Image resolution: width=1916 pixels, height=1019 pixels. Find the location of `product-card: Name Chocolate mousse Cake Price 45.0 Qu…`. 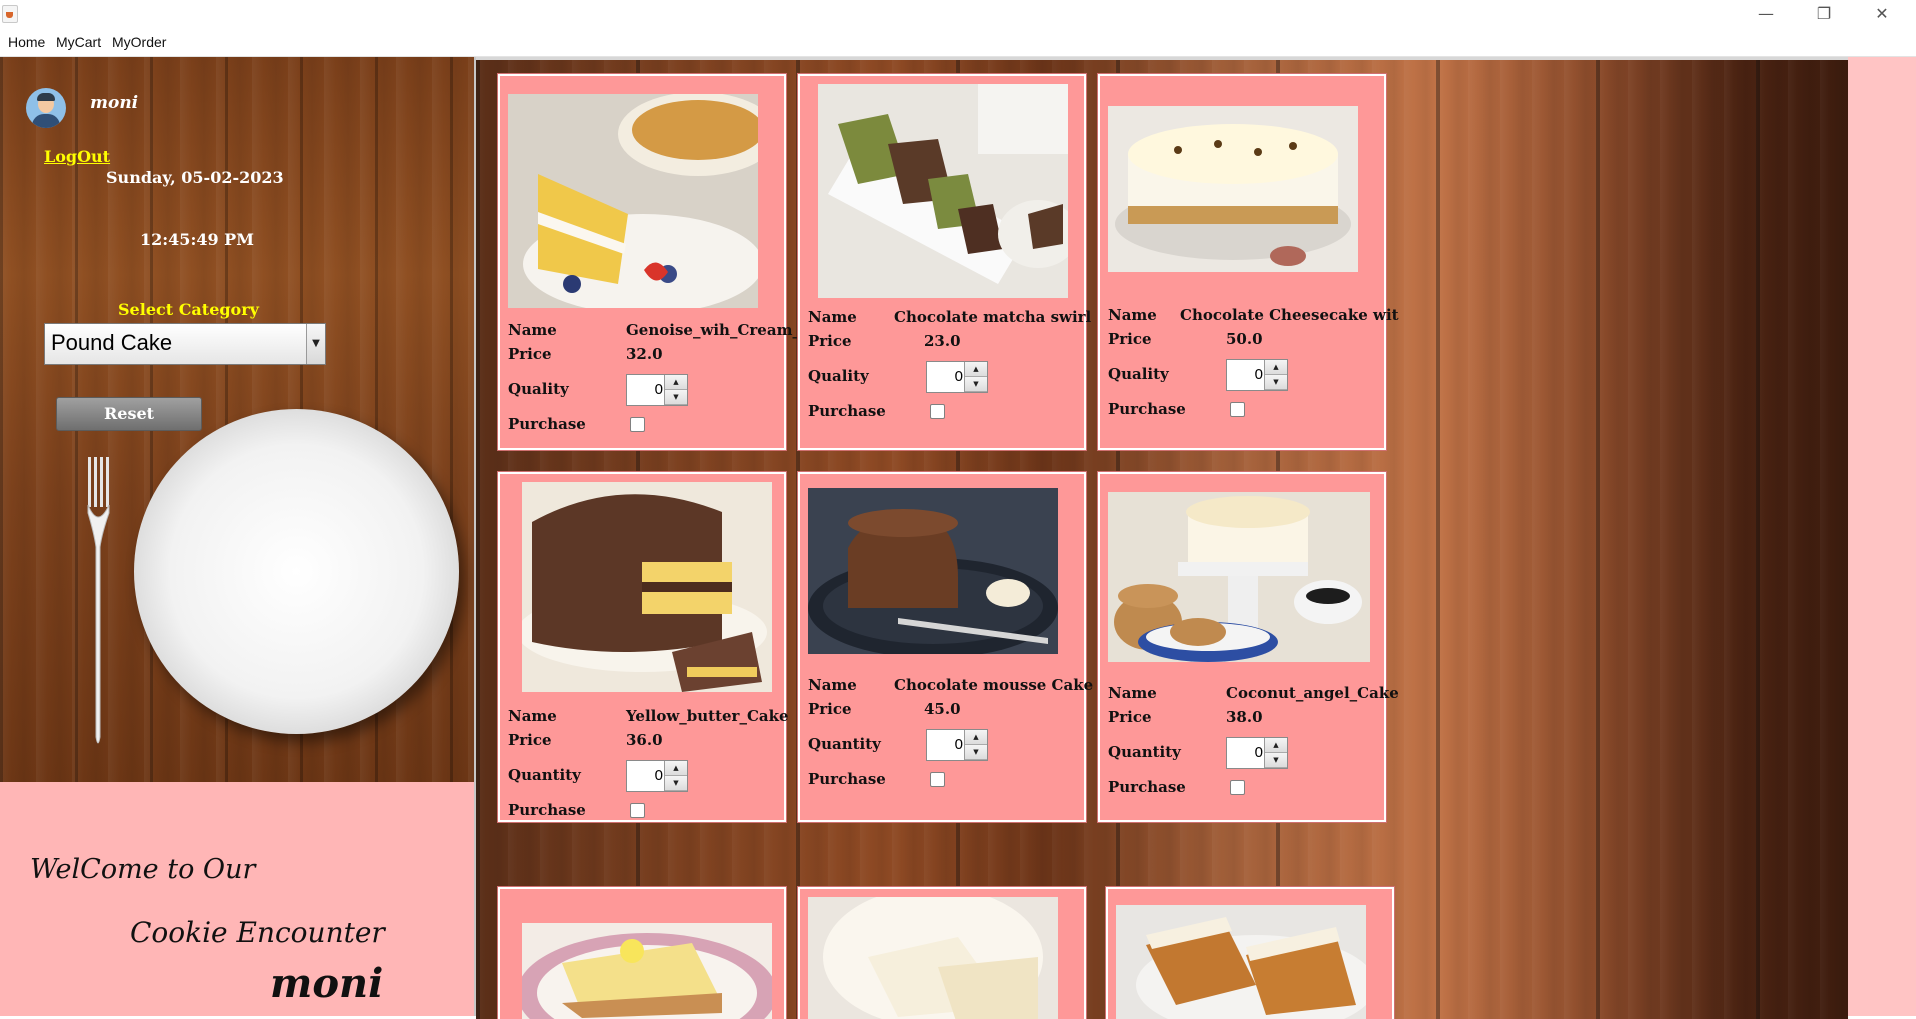

product-card: Name Chocolate mousse Cake Price 45.0 Qu… is located at coordinates (945, 647).